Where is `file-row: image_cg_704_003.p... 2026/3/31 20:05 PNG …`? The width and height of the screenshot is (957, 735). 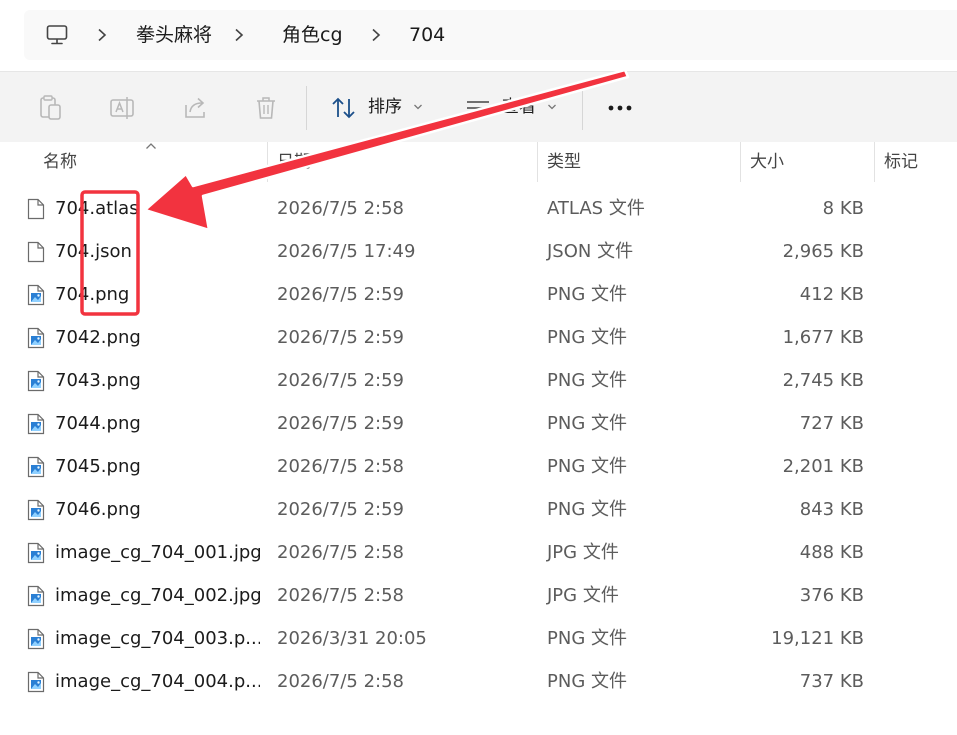
file-row: image_cg_704_003.p... 2026/3/31 20:05 PNG … is located at coordinates (478, 639).